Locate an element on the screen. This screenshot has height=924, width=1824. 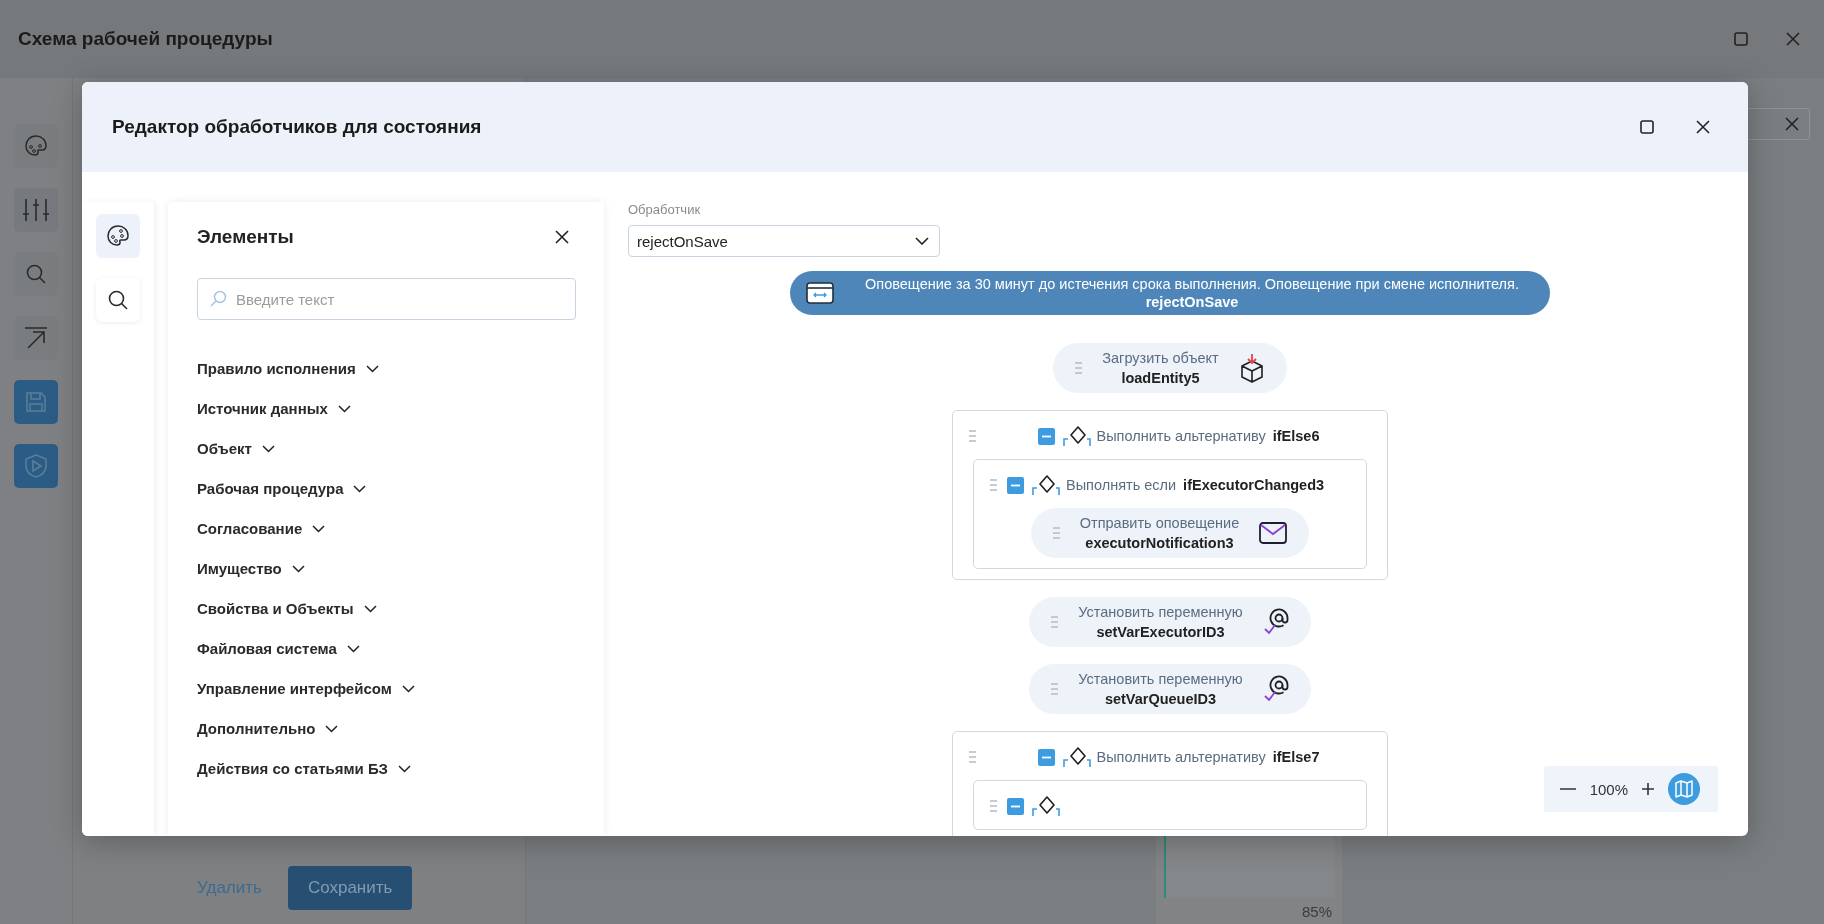
node-name: ifElse6 is located at coordinates (1296, 436).